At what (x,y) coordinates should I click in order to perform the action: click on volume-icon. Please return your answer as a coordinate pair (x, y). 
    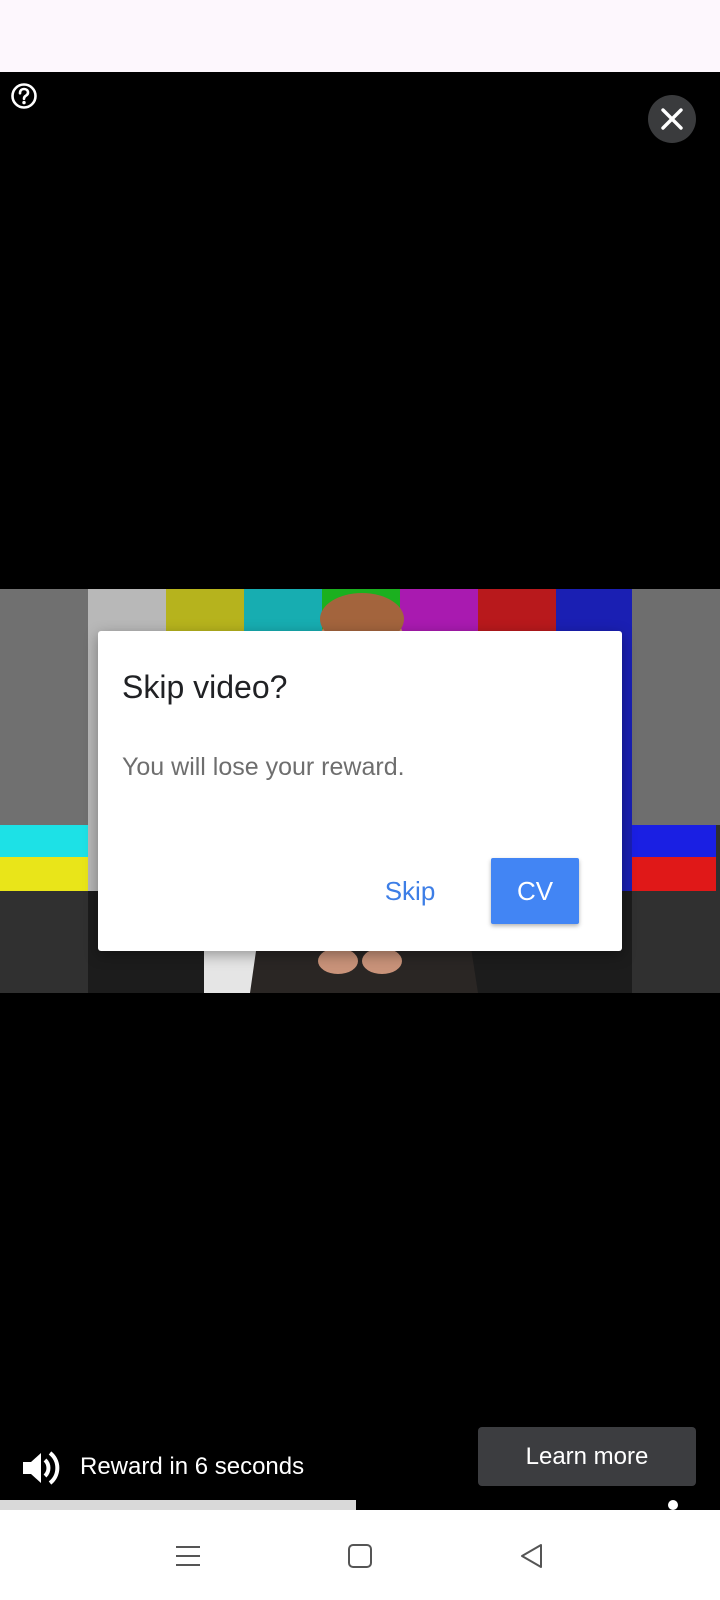
    Looking at the image, I should click on (40, 1468).